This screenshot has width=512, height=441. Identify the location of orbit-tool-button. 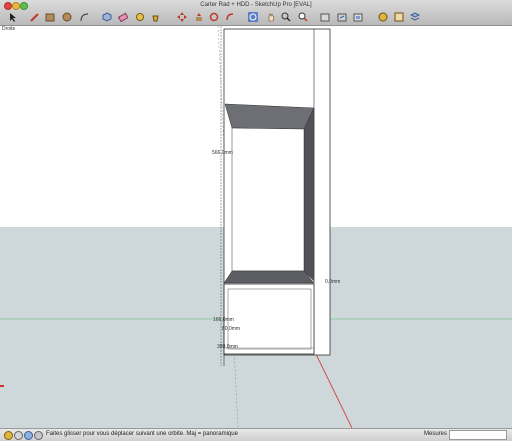
(252, 16).